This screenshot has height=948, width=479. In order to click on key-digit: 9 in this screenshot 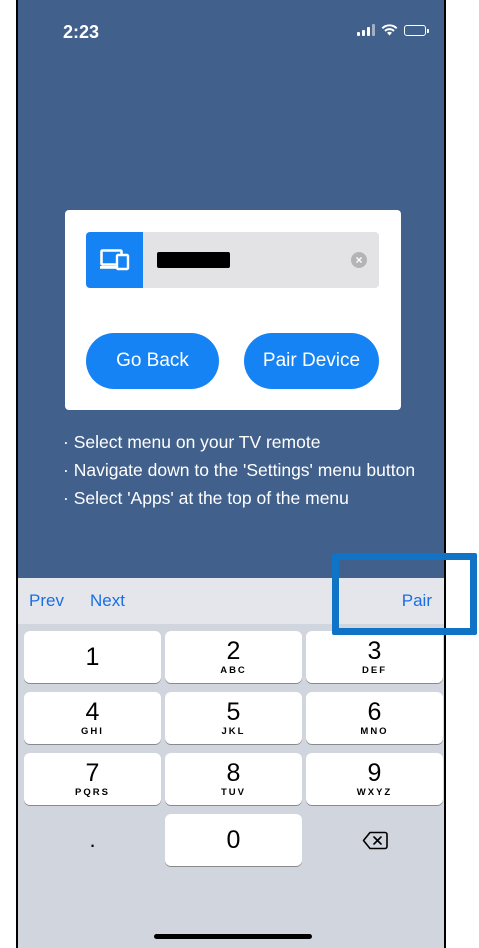, I will do `click(374, 773)`.